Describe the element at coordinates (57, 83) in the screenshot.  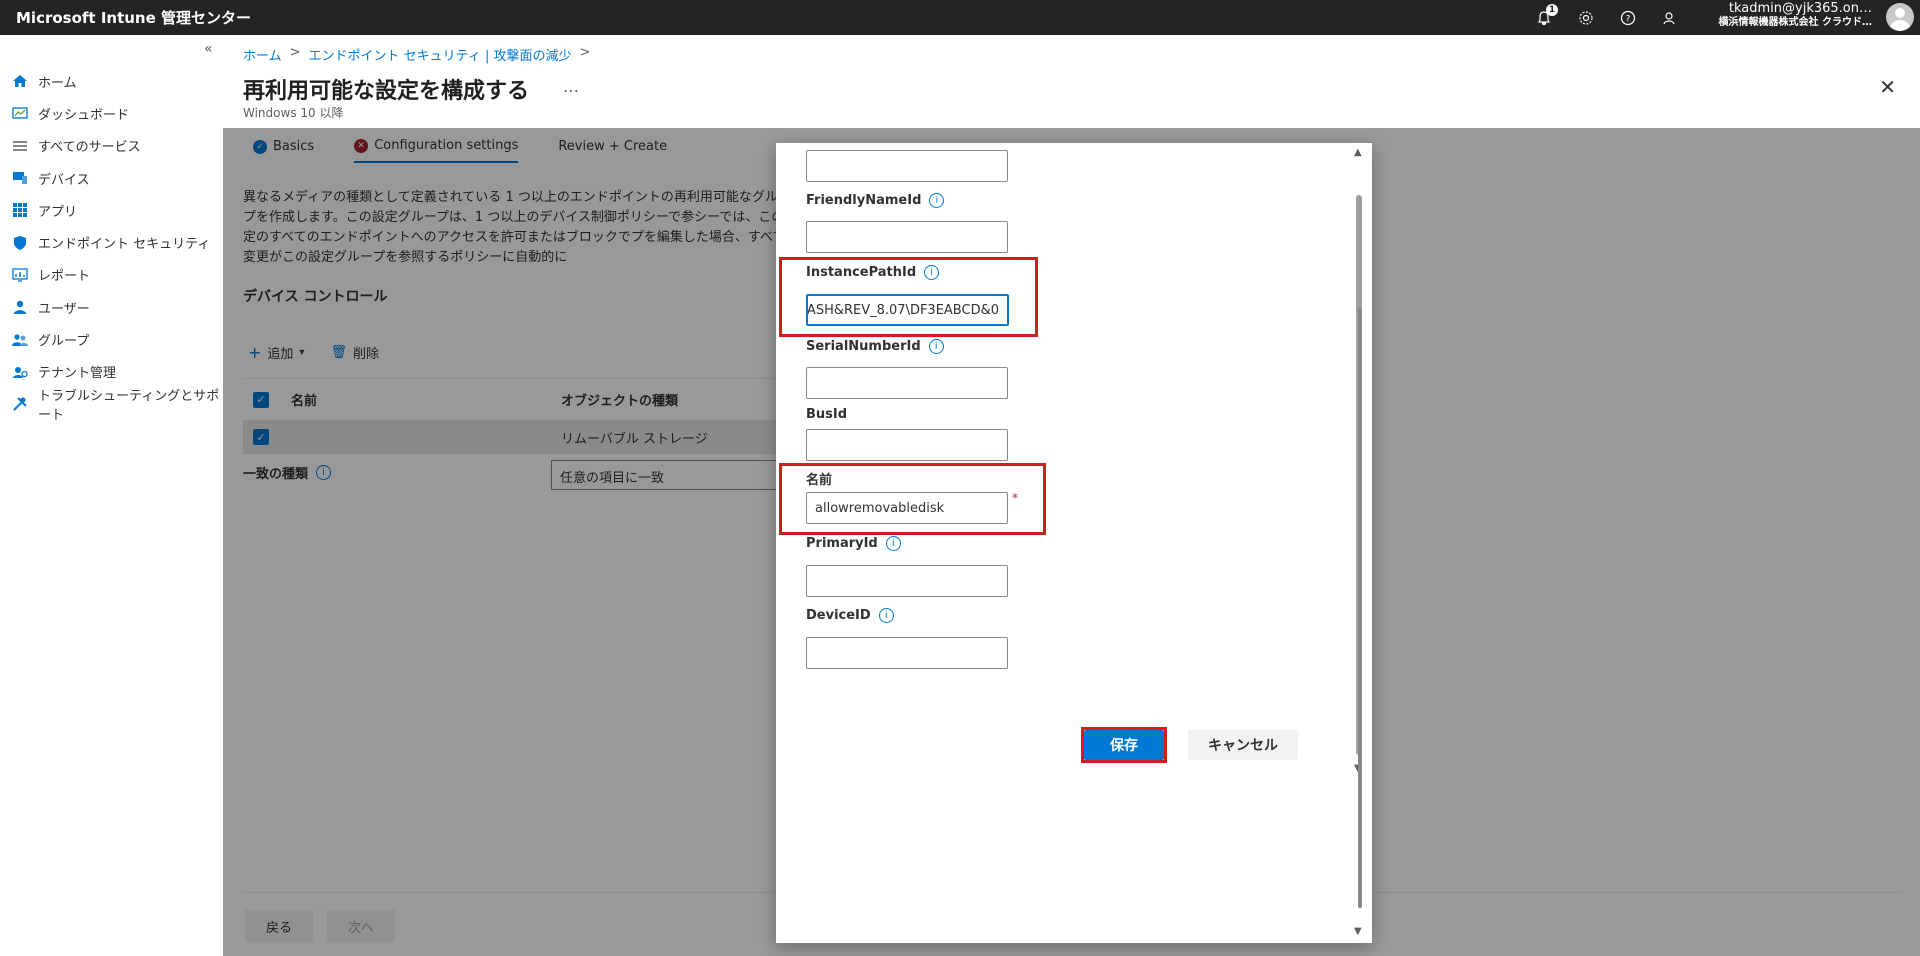
I see `sidebar-item-label: ホーム` at that location.